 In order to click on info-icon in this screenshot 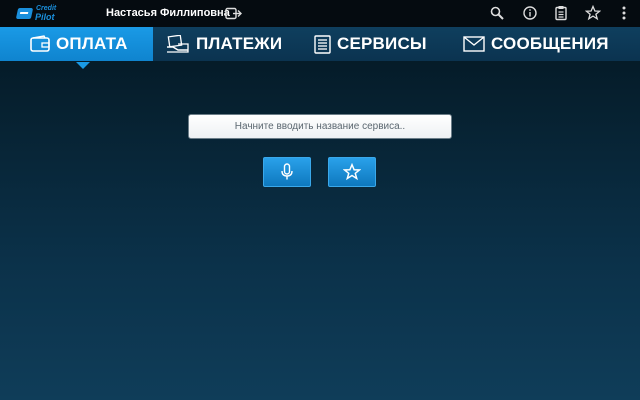, I will do `click(530, 13)`.